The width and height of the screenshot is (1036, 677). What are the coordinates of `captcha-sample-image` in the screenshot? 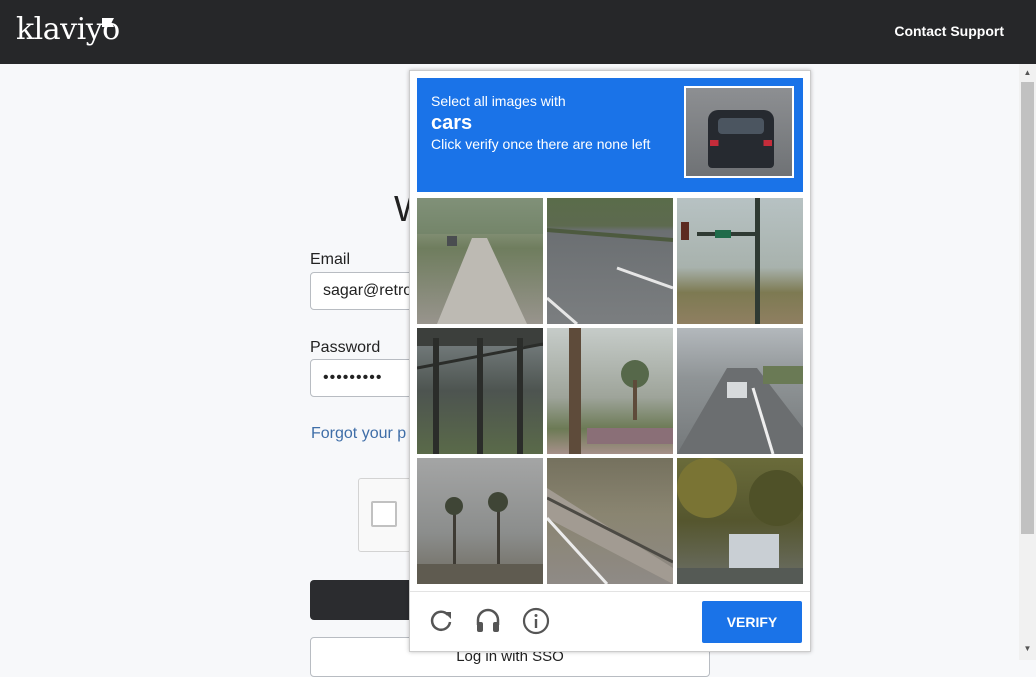 It's located at (739, 132).